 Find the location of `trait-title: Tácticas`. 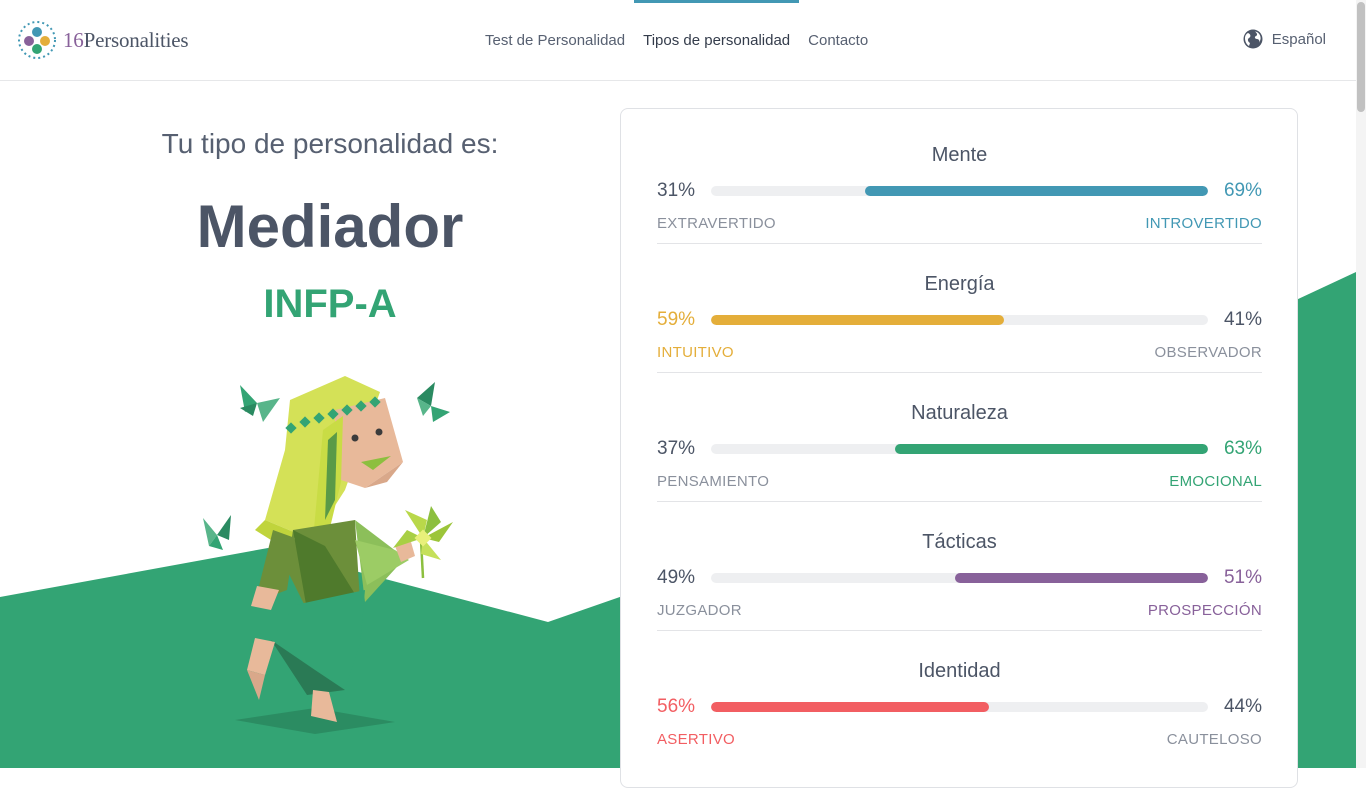

trait-title: Tácticas is located at coordinates (959, 542).